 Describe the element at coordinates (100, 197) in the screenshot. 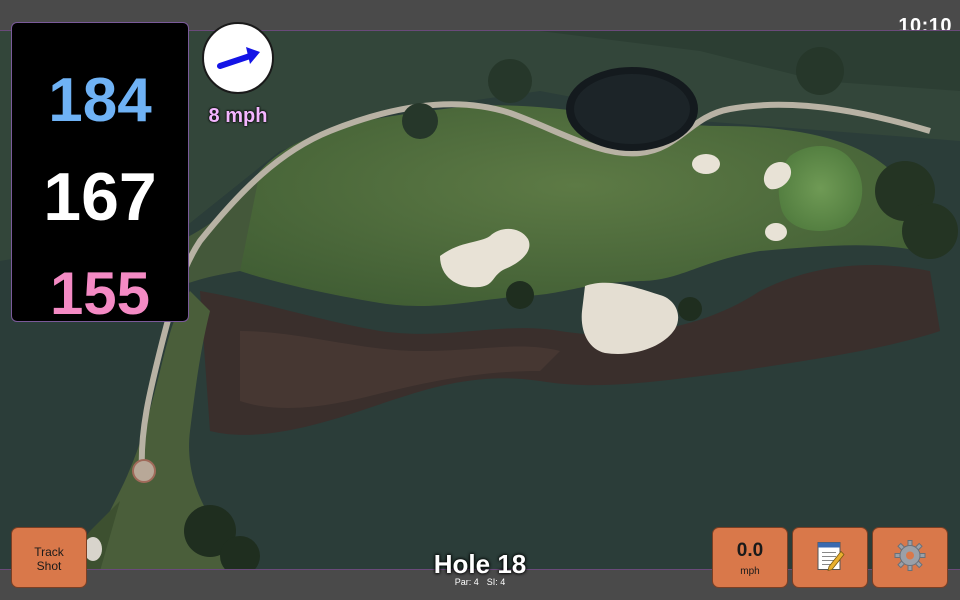

I see `center-distance: 167` at that location.